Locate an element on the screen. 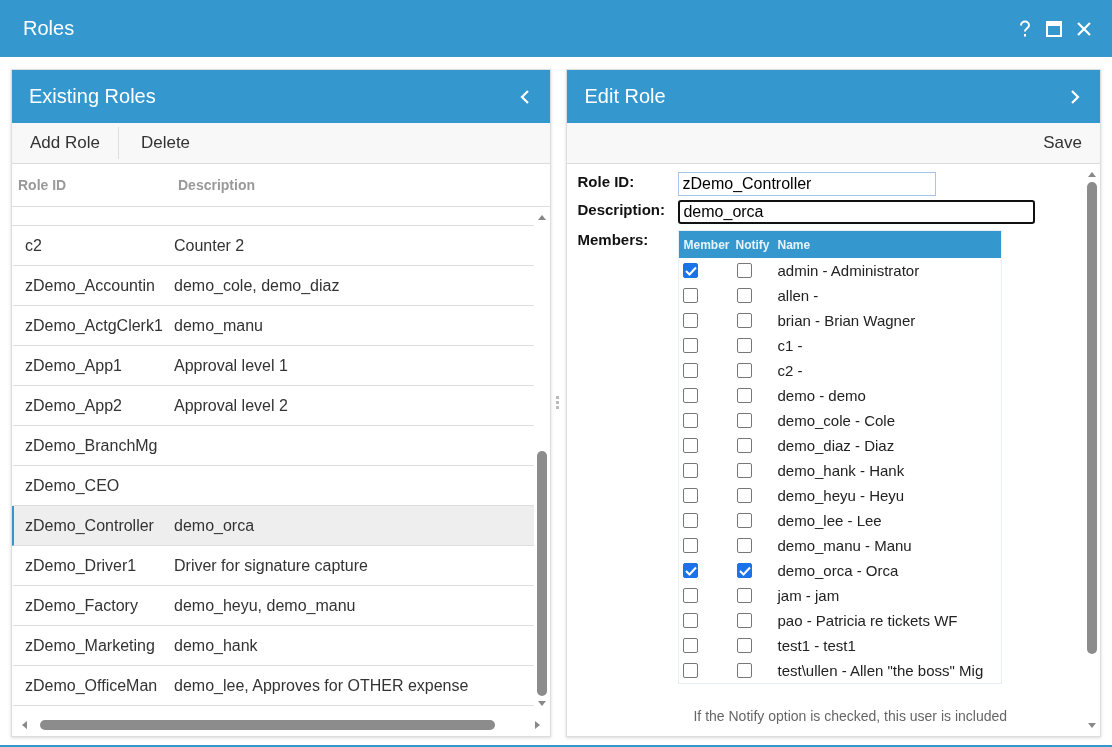 This screenshot has width=1112, height=747. description-cell: Counter 2 is located at coordinates (209, 245).